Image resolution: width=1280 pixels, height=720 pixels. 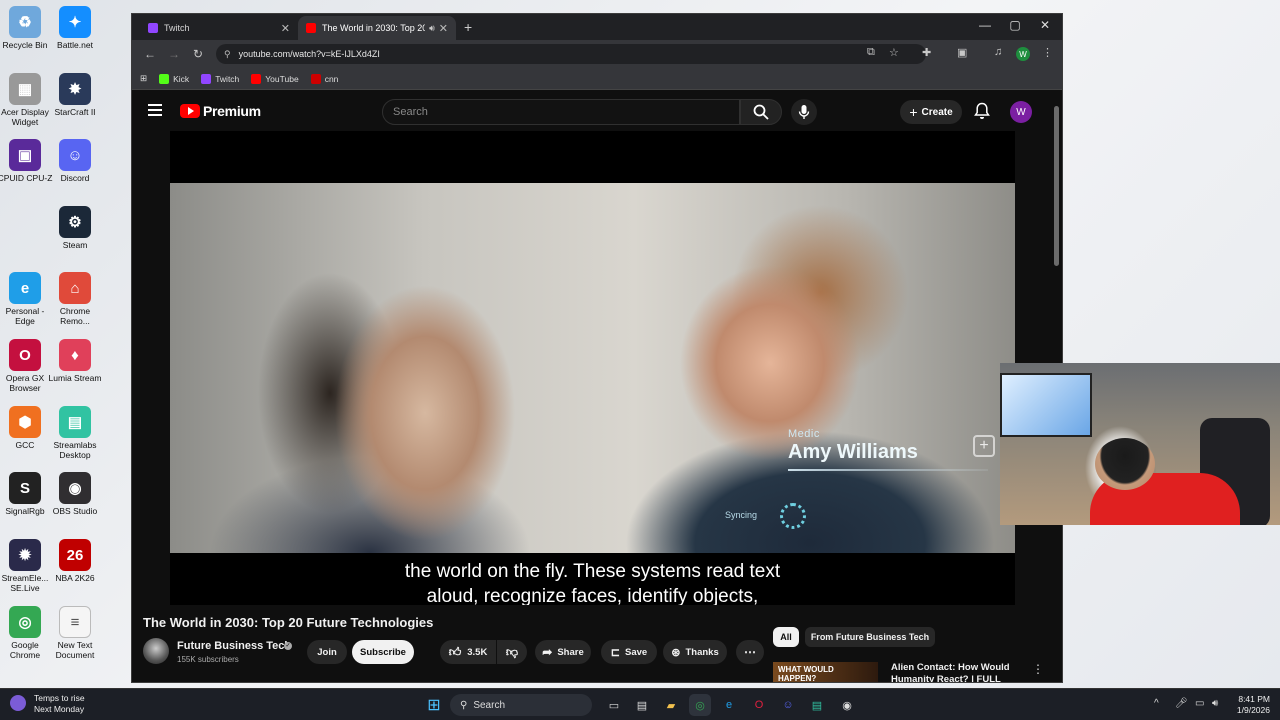 What do you see at coordinates (75, 228) in the screenshot?
I see `desktop-shortcut: ⚙ Steam` at bounding box center [75, 228].